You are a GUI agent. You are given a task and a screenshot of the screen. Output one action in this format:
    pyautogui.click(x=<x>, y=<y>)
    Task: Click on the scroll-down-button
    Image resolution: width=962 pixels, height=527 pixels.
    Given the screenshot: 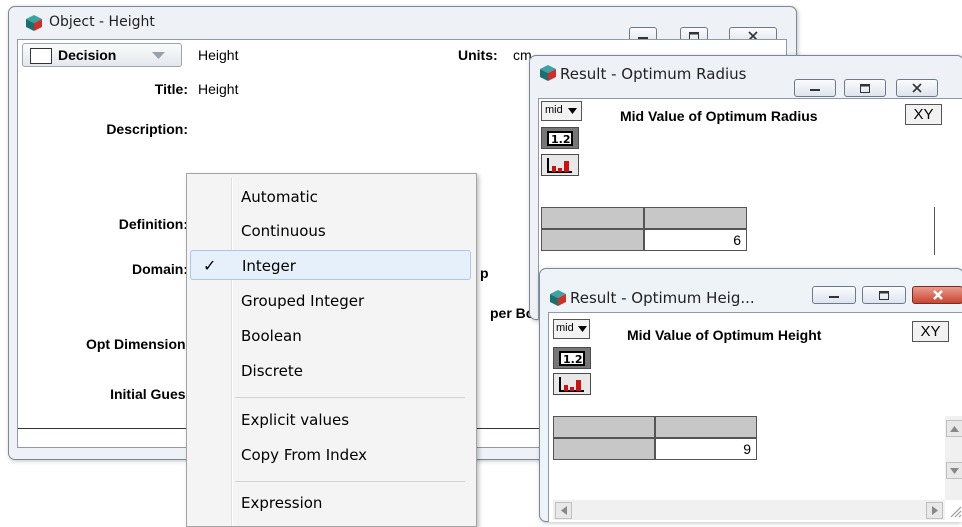 What is the action you would take?
    pyautogui.click(x=954, y=470)
    